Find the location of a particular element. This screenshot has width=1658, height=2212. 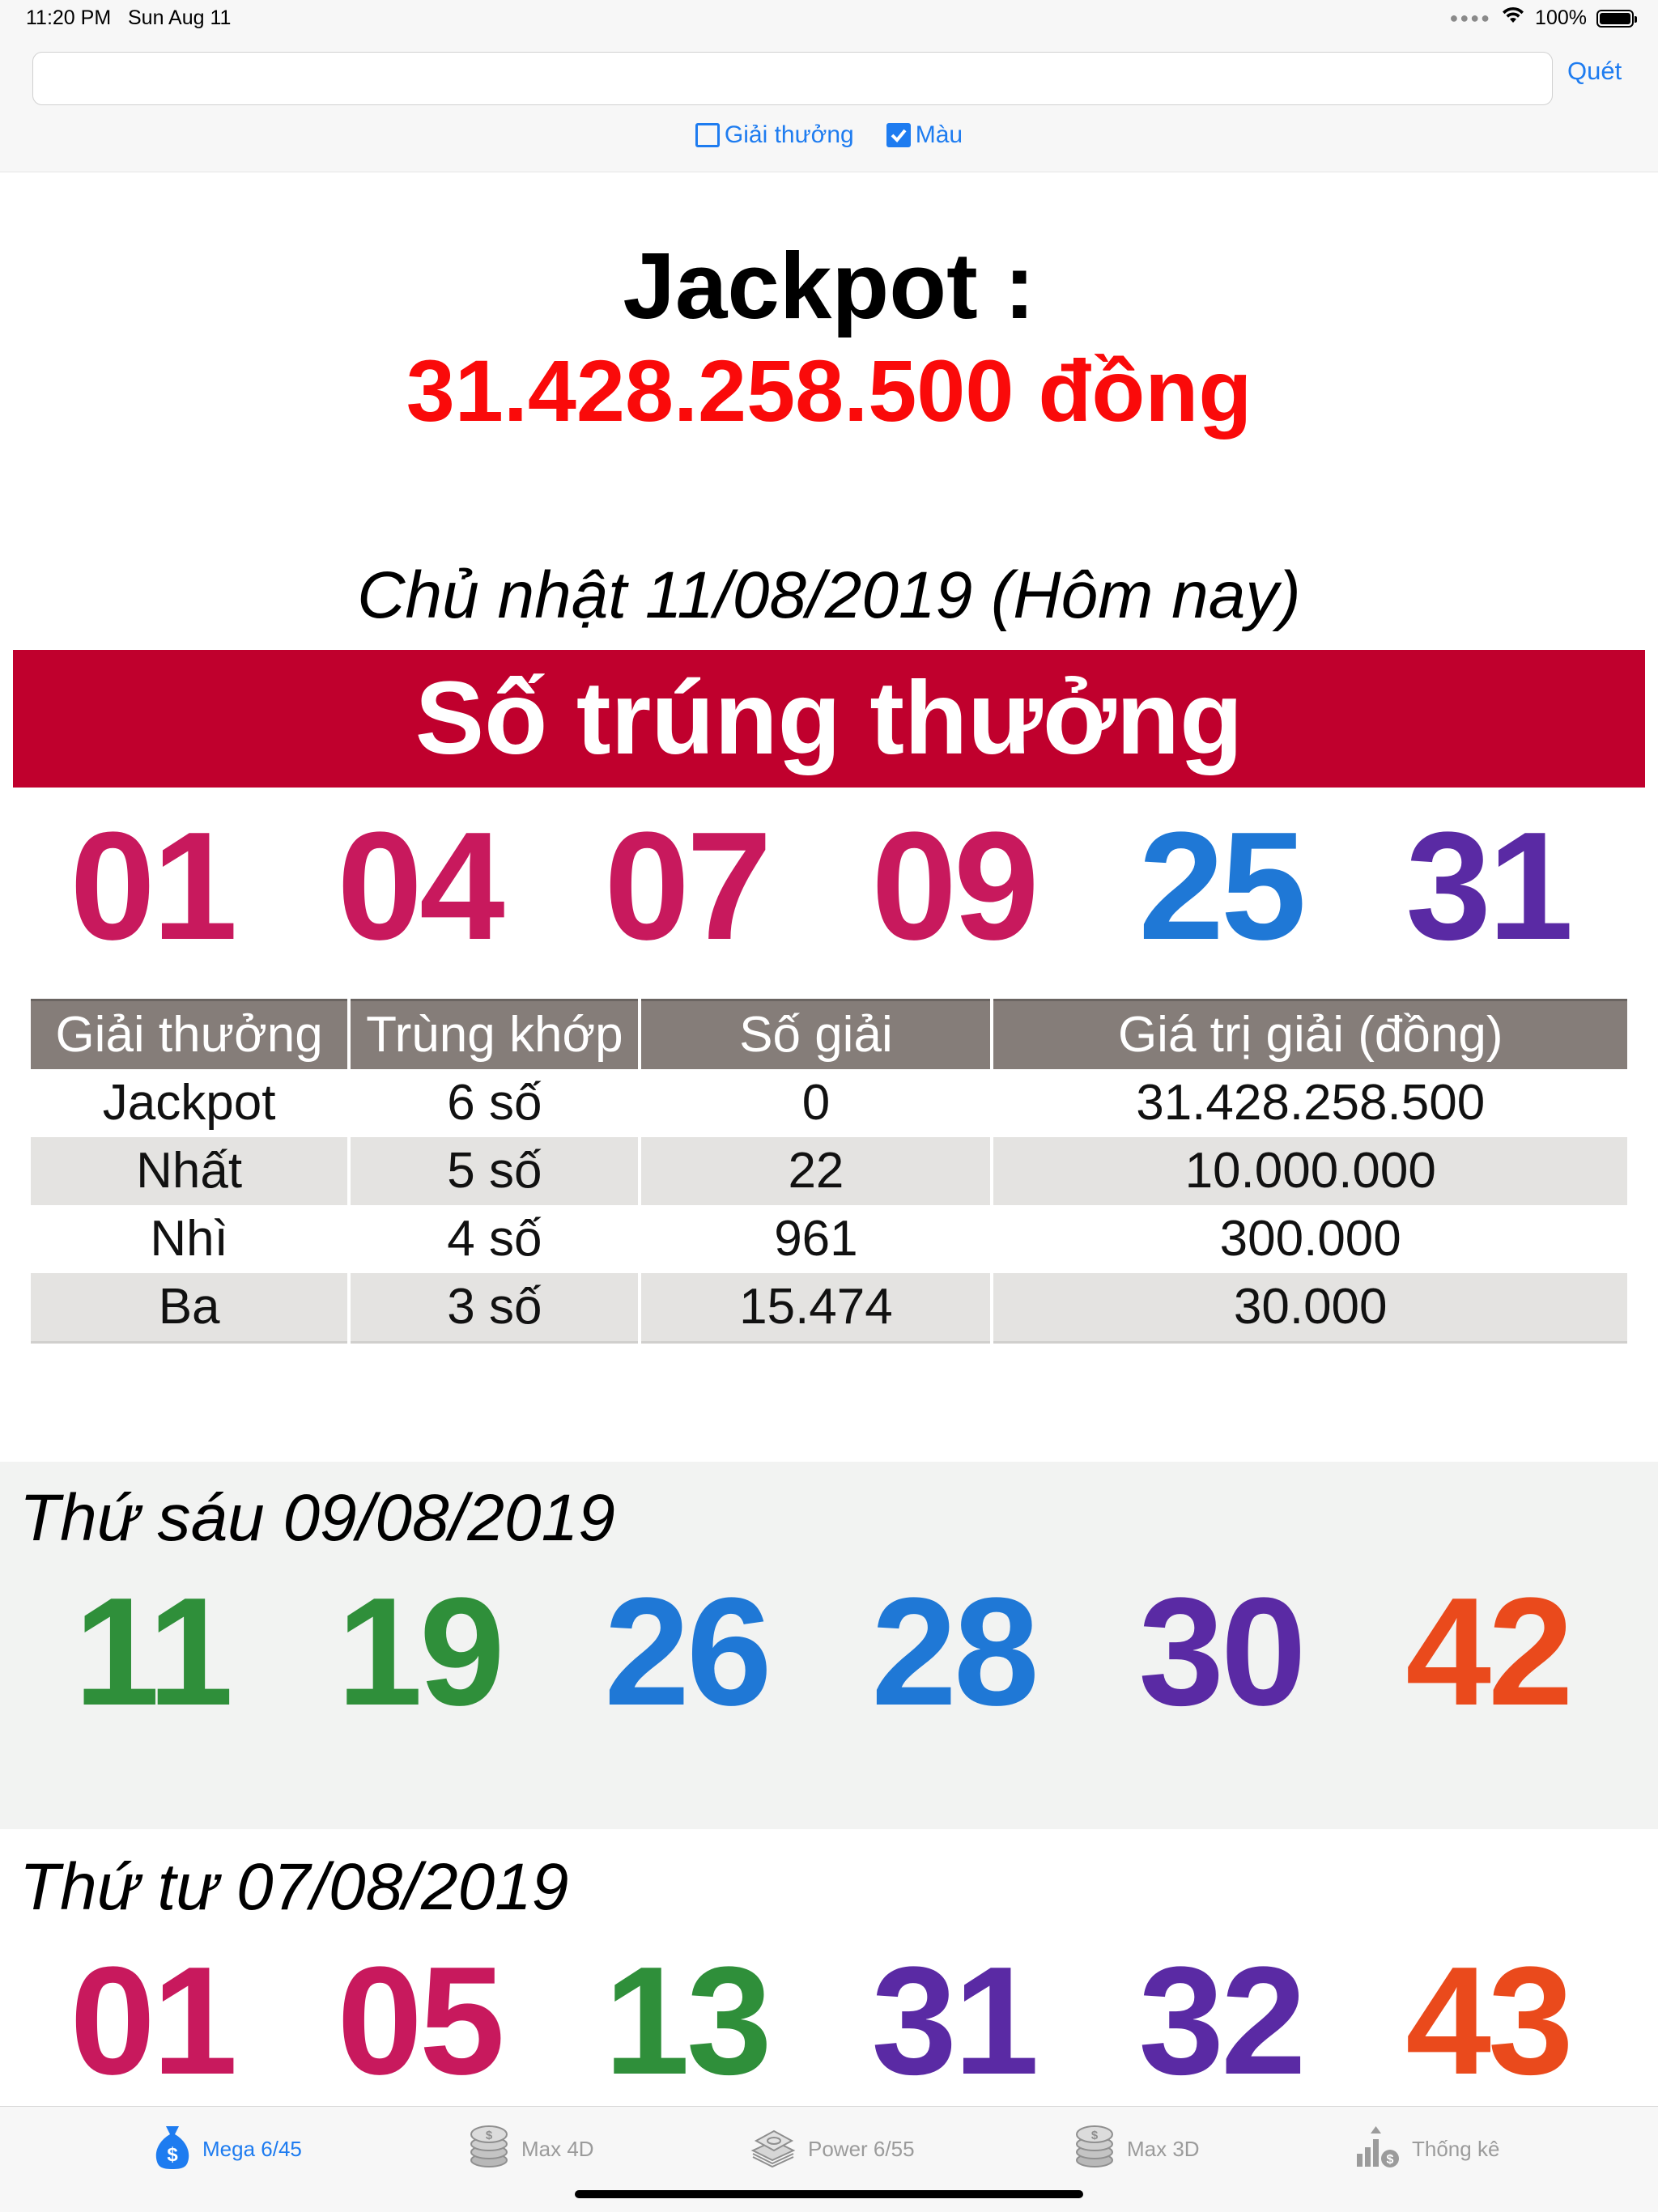

search-input is located at coordinates (792, 78).